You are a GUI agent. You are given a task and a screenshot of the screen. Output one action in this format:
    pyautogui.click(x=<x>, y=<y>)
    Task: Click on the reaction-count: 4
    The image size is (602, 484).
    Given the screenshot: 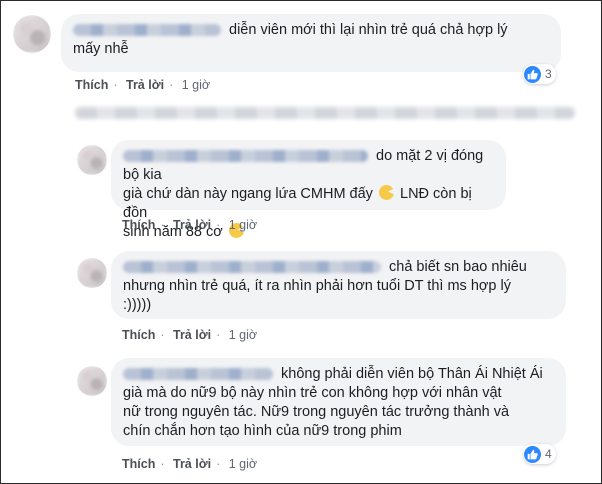 What is the action you would take?
    pyautogui.click(x=539, y=454)
    